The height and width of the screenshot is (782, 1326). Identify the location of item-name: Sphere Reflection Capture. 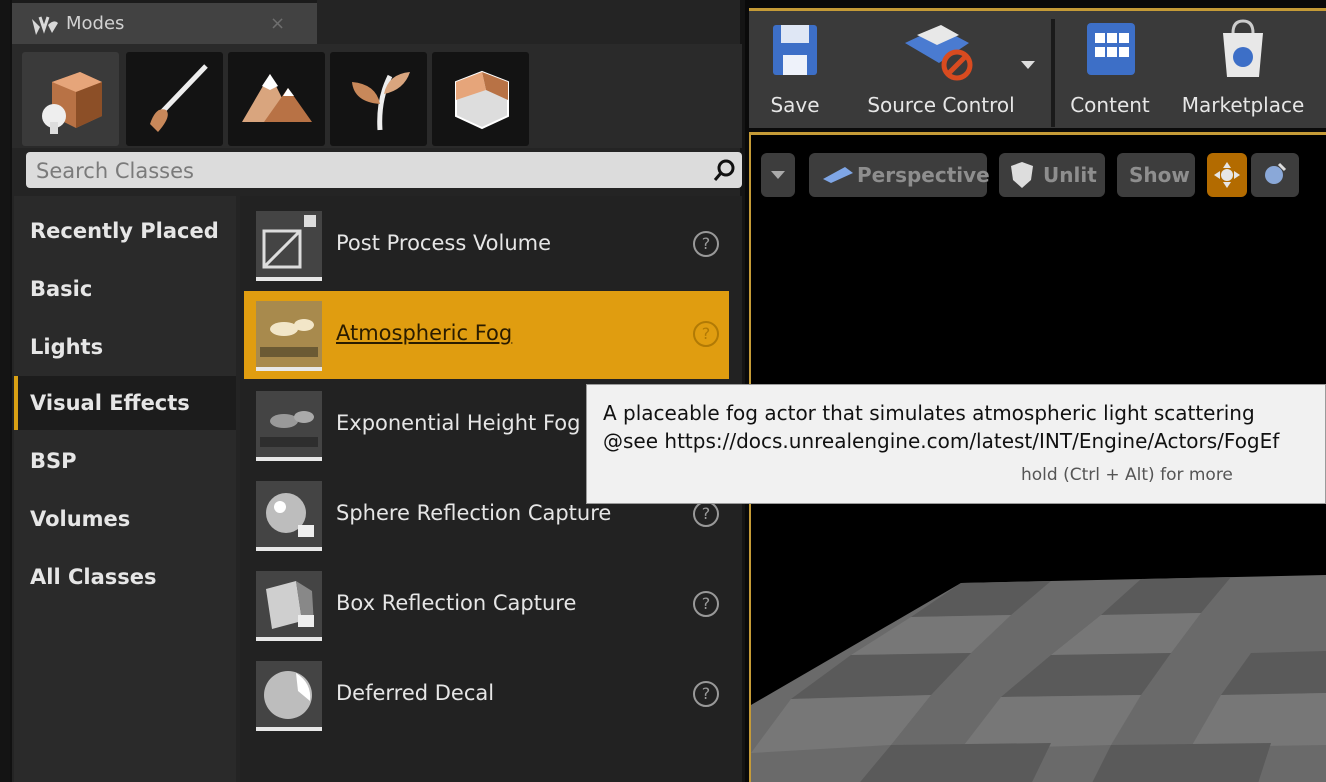
(474, 513).